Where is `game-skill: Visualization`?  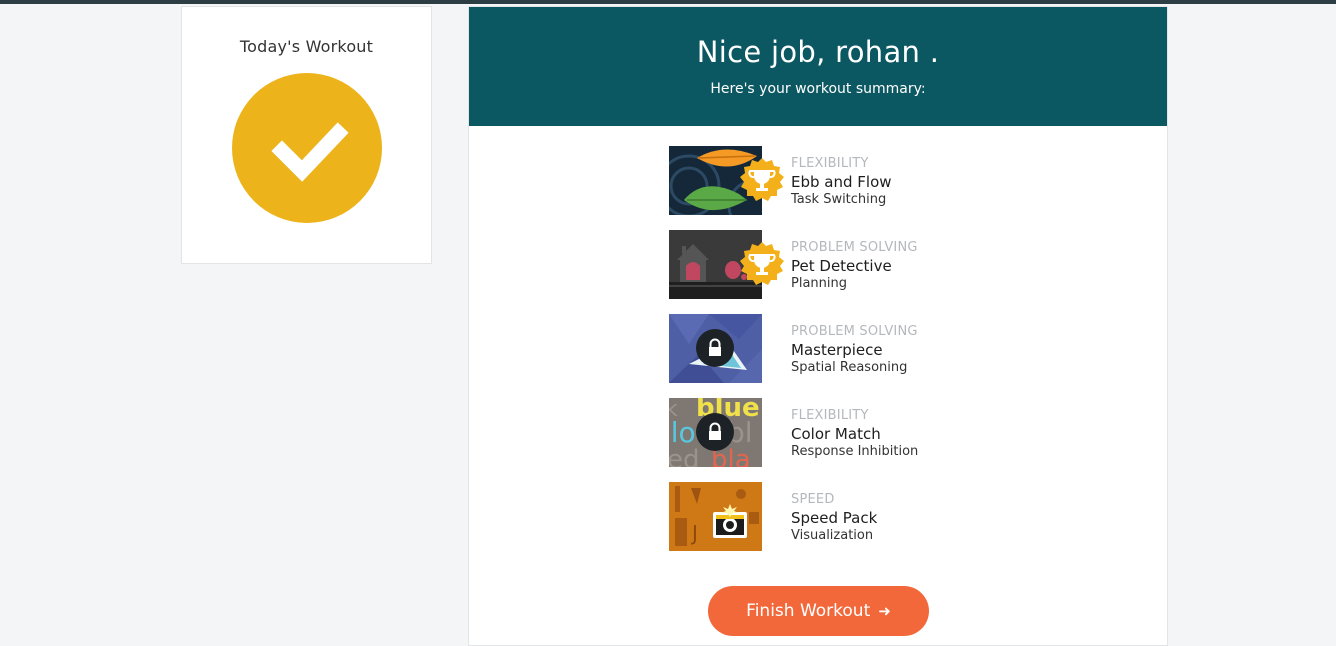 game-skill: Visualization is located at coordinates (832, 535).